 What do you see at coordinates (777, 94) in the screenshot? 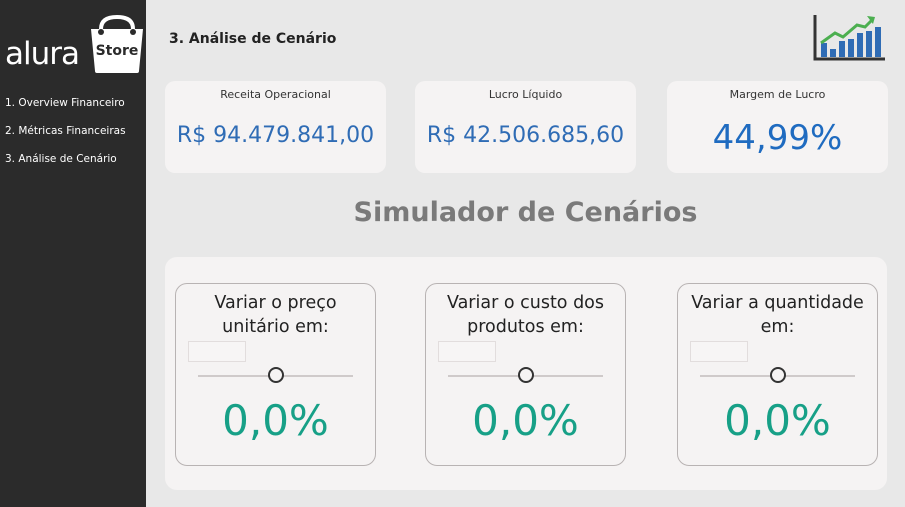
I see `kpi-label: Margem de Lucro` at bounding box center [777, 94].